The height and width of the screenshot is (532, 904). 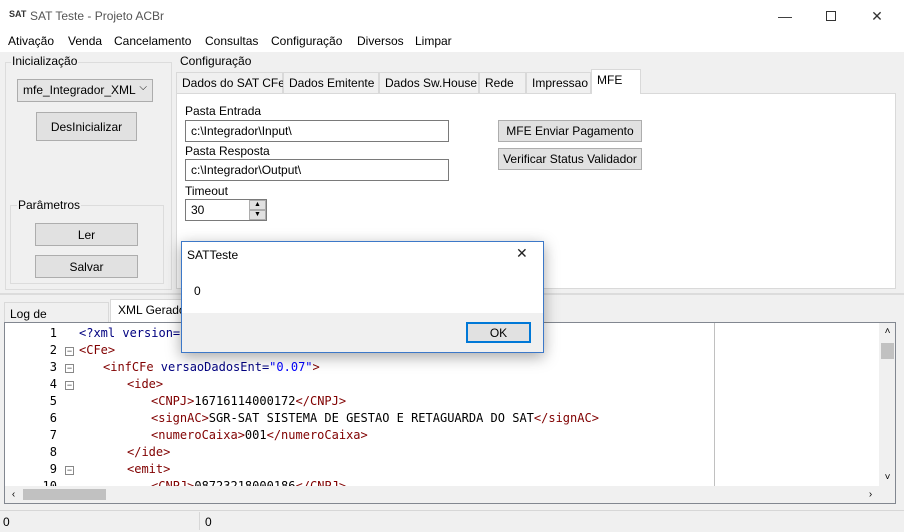 I want to click on code-token: </ide>, so click(x=149, y=452).